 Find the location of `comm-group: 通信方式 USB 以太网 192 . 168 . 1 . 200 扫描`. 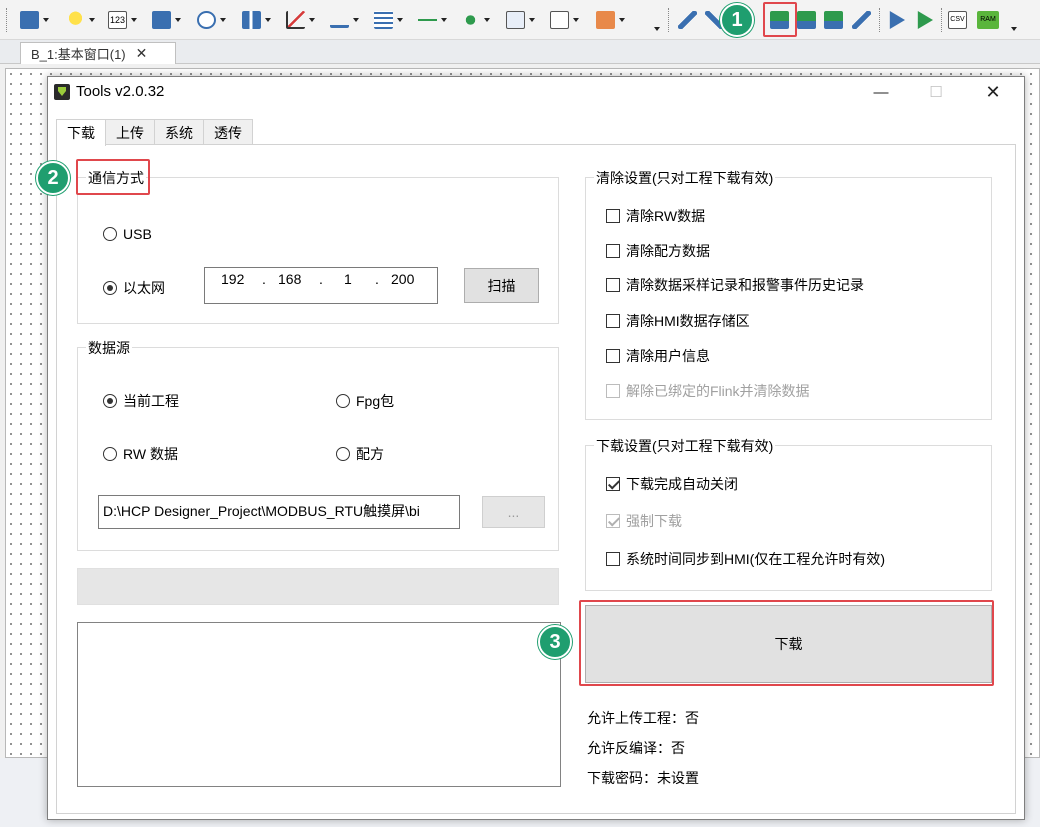

comm-group: 通信方式 USB 以太网 192 . 168 . 1 . 200 扫描 is located at coordinates (318, 246).